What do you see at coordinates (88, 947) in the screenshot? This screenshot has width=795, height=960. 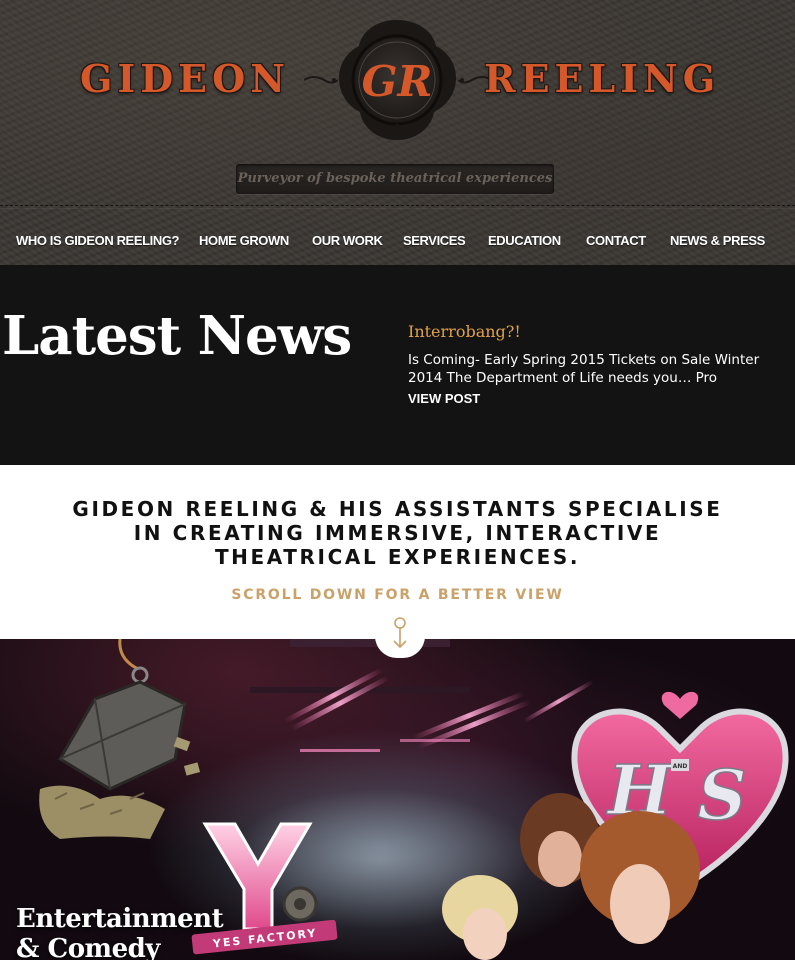 I see `hero-caption-line-2: & Comedy` at bounding box center [88, 947].